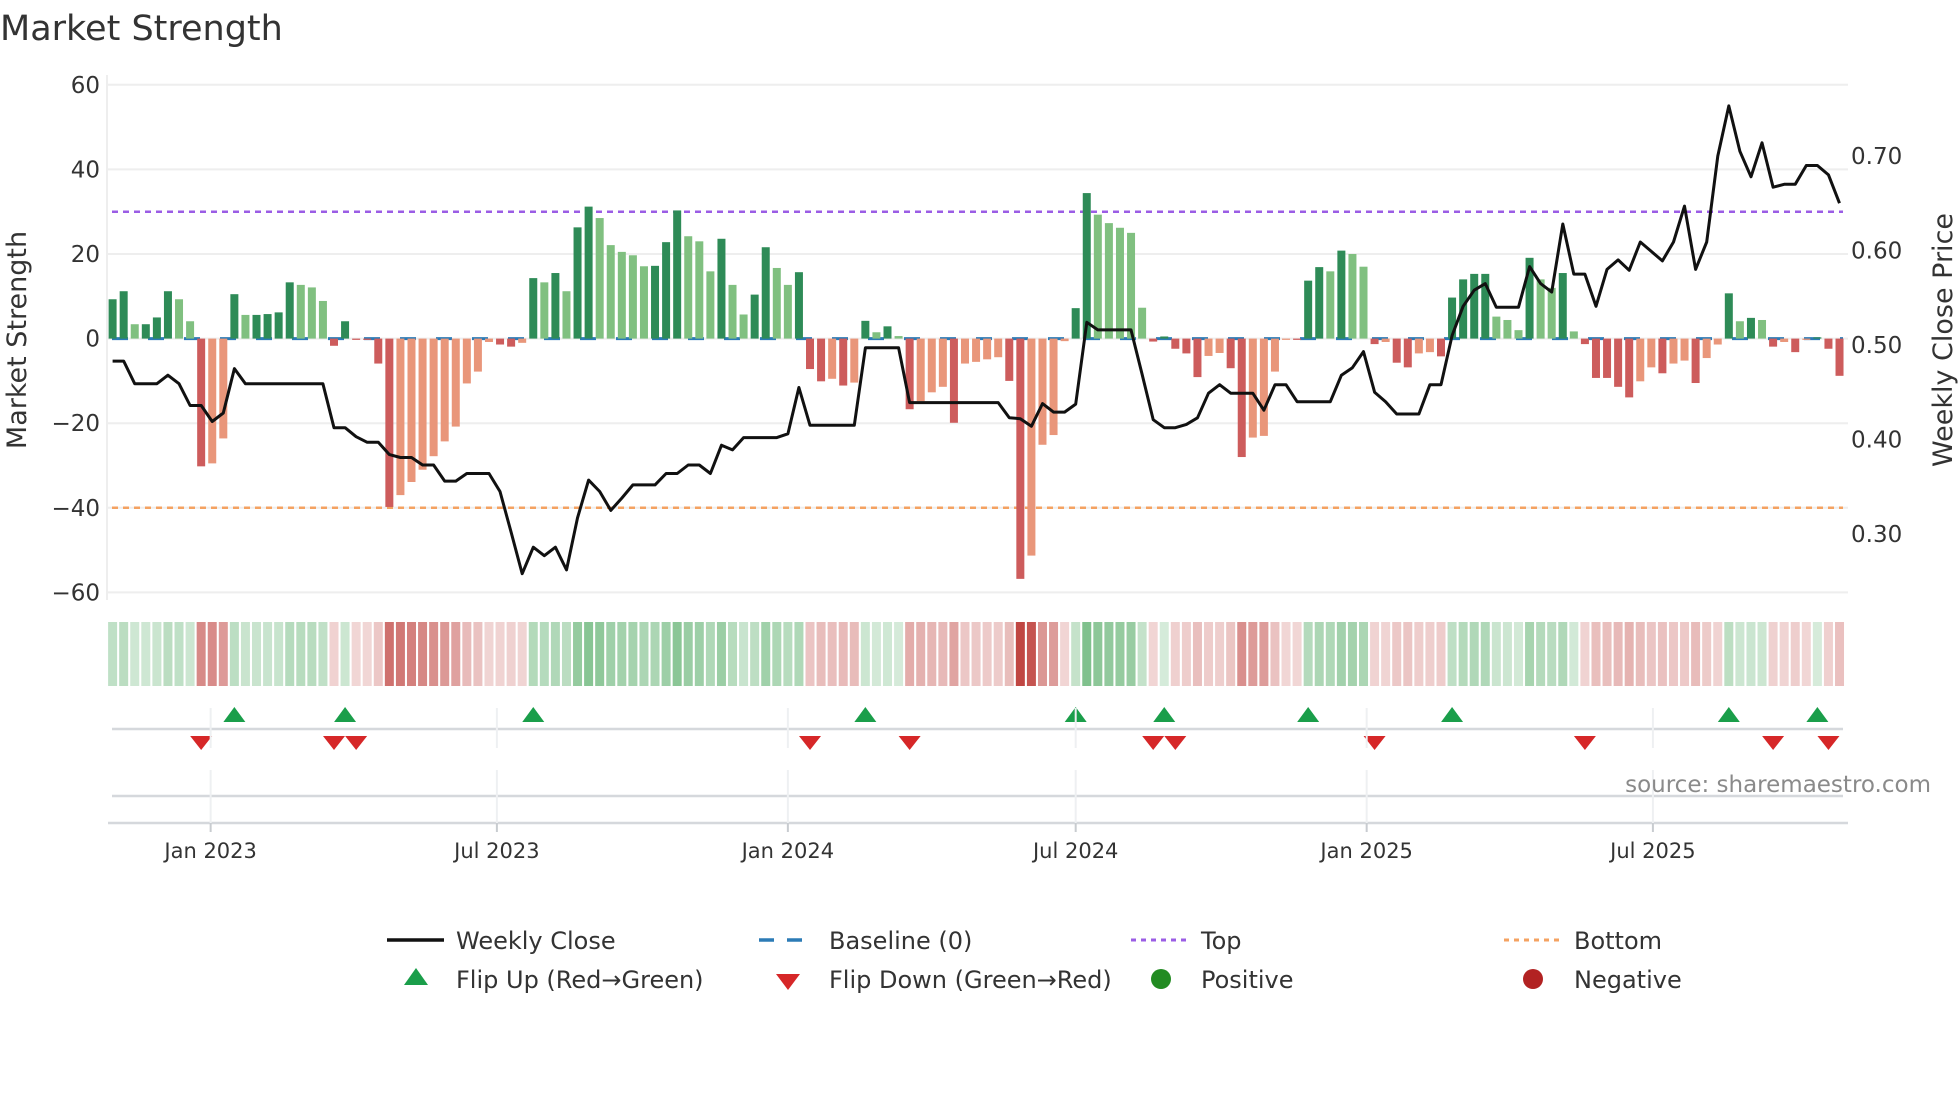 The image size is (1960, 1102). Describe the element at coordinates (1602, 980) in the screenshot. I see `legend-item-negative: Negative` at that location.